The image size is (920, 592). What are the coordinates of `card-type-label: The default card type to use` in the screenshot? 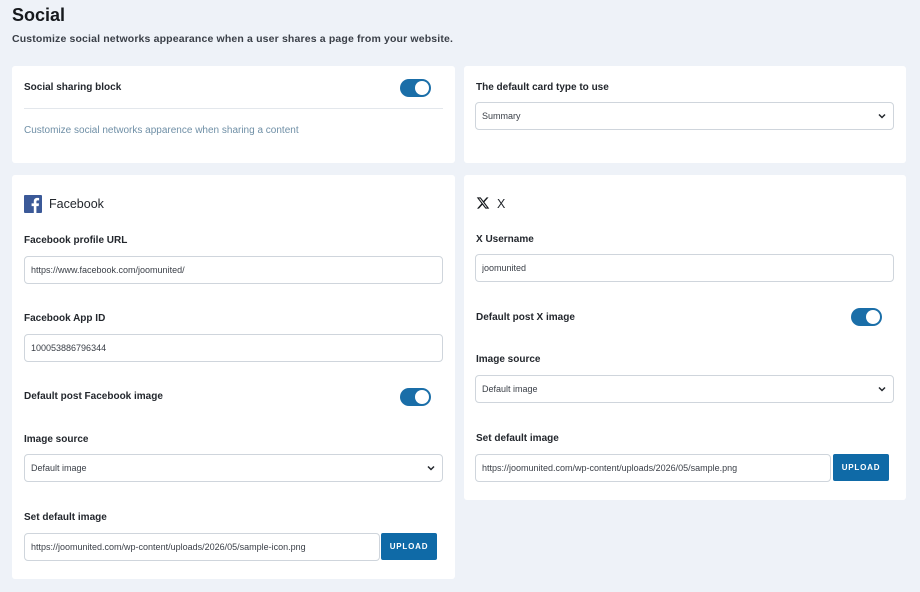 It's located at (542, 87).